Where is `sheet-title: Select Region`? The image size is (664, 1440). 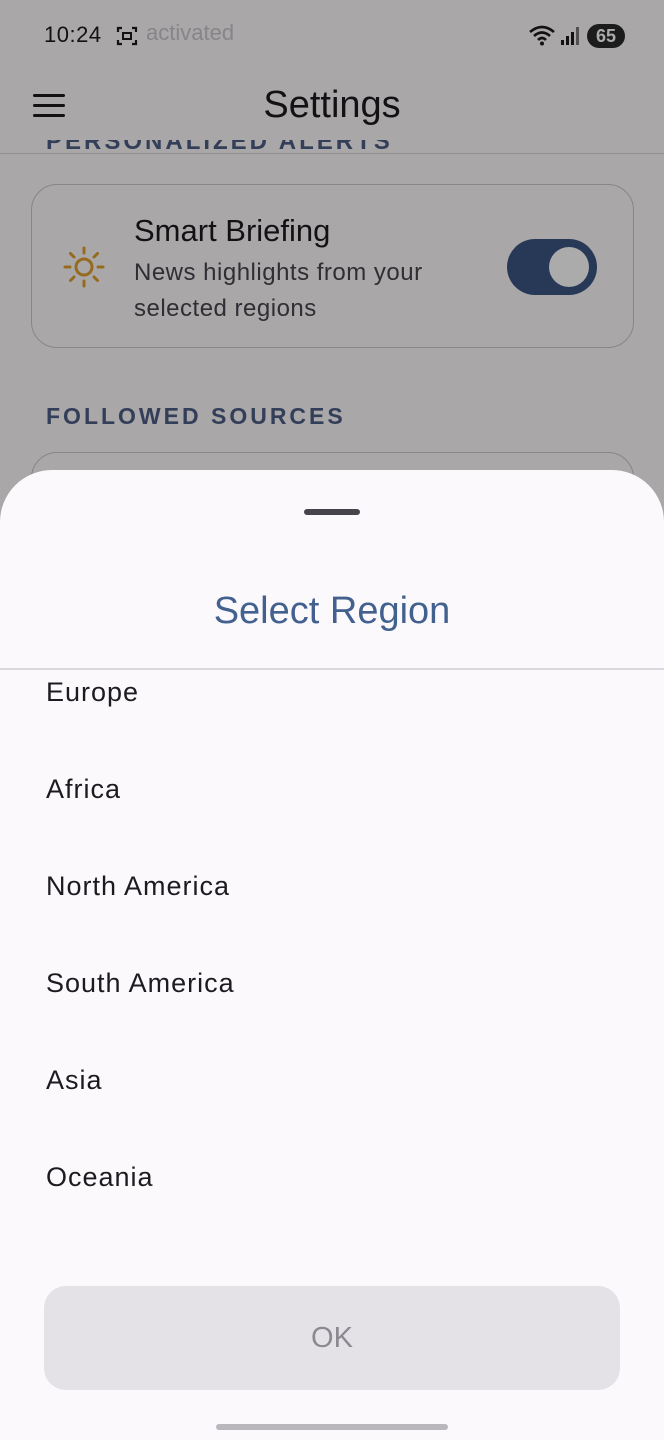
sheet-title: Select Region is located at coordinates (332, 611).